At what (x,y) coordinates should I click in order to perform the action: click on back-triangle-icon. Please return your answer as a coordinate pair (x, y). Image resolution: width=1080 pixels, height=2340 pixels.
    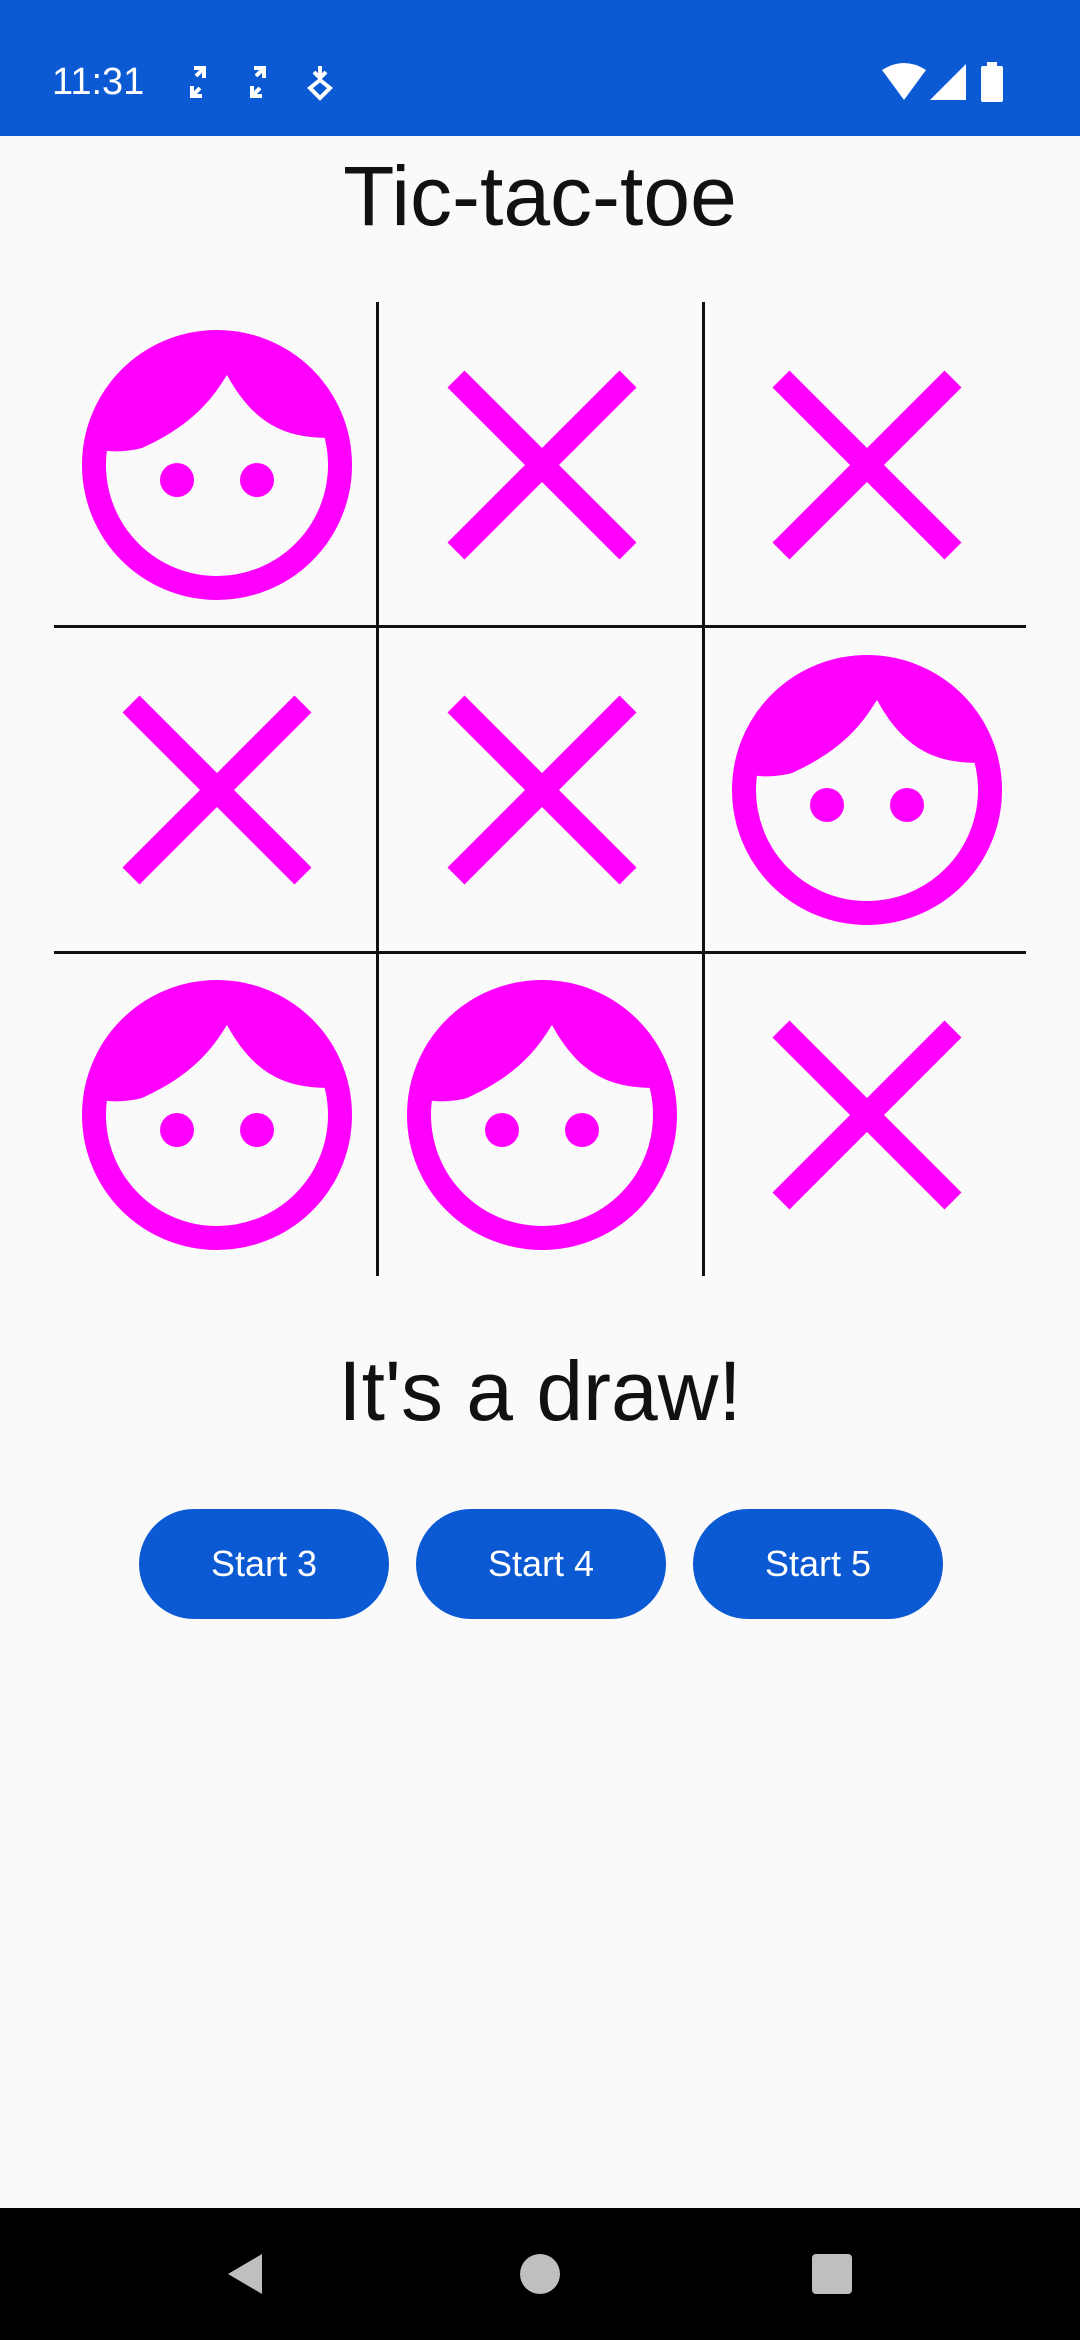
    Looking at the image, I should click on (245, 2274).